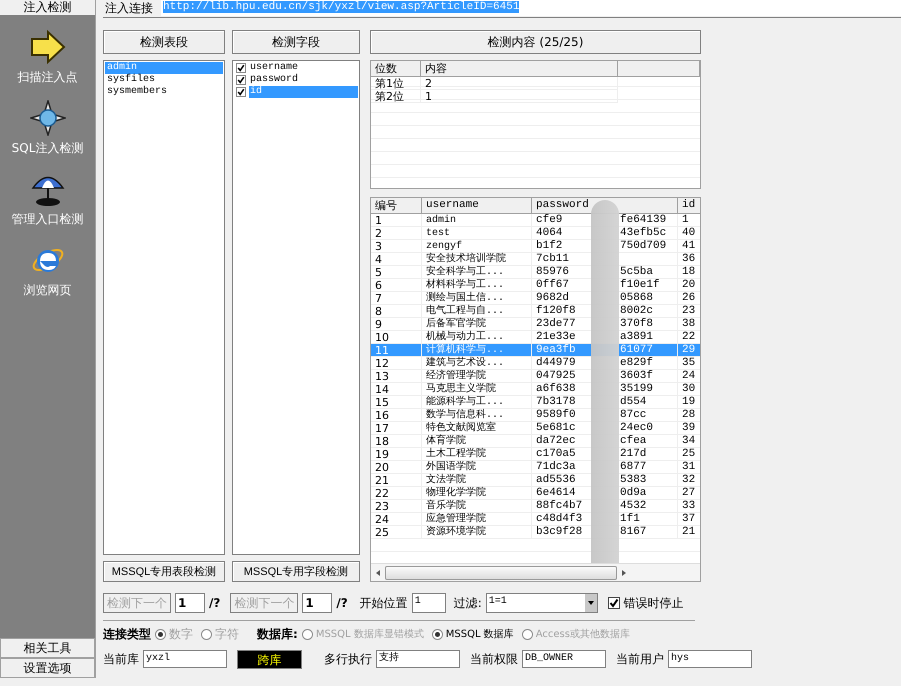 Image resolution: width=901 pixels, height=686 pixels. I want to click on compass-icon, so click(48, 118).